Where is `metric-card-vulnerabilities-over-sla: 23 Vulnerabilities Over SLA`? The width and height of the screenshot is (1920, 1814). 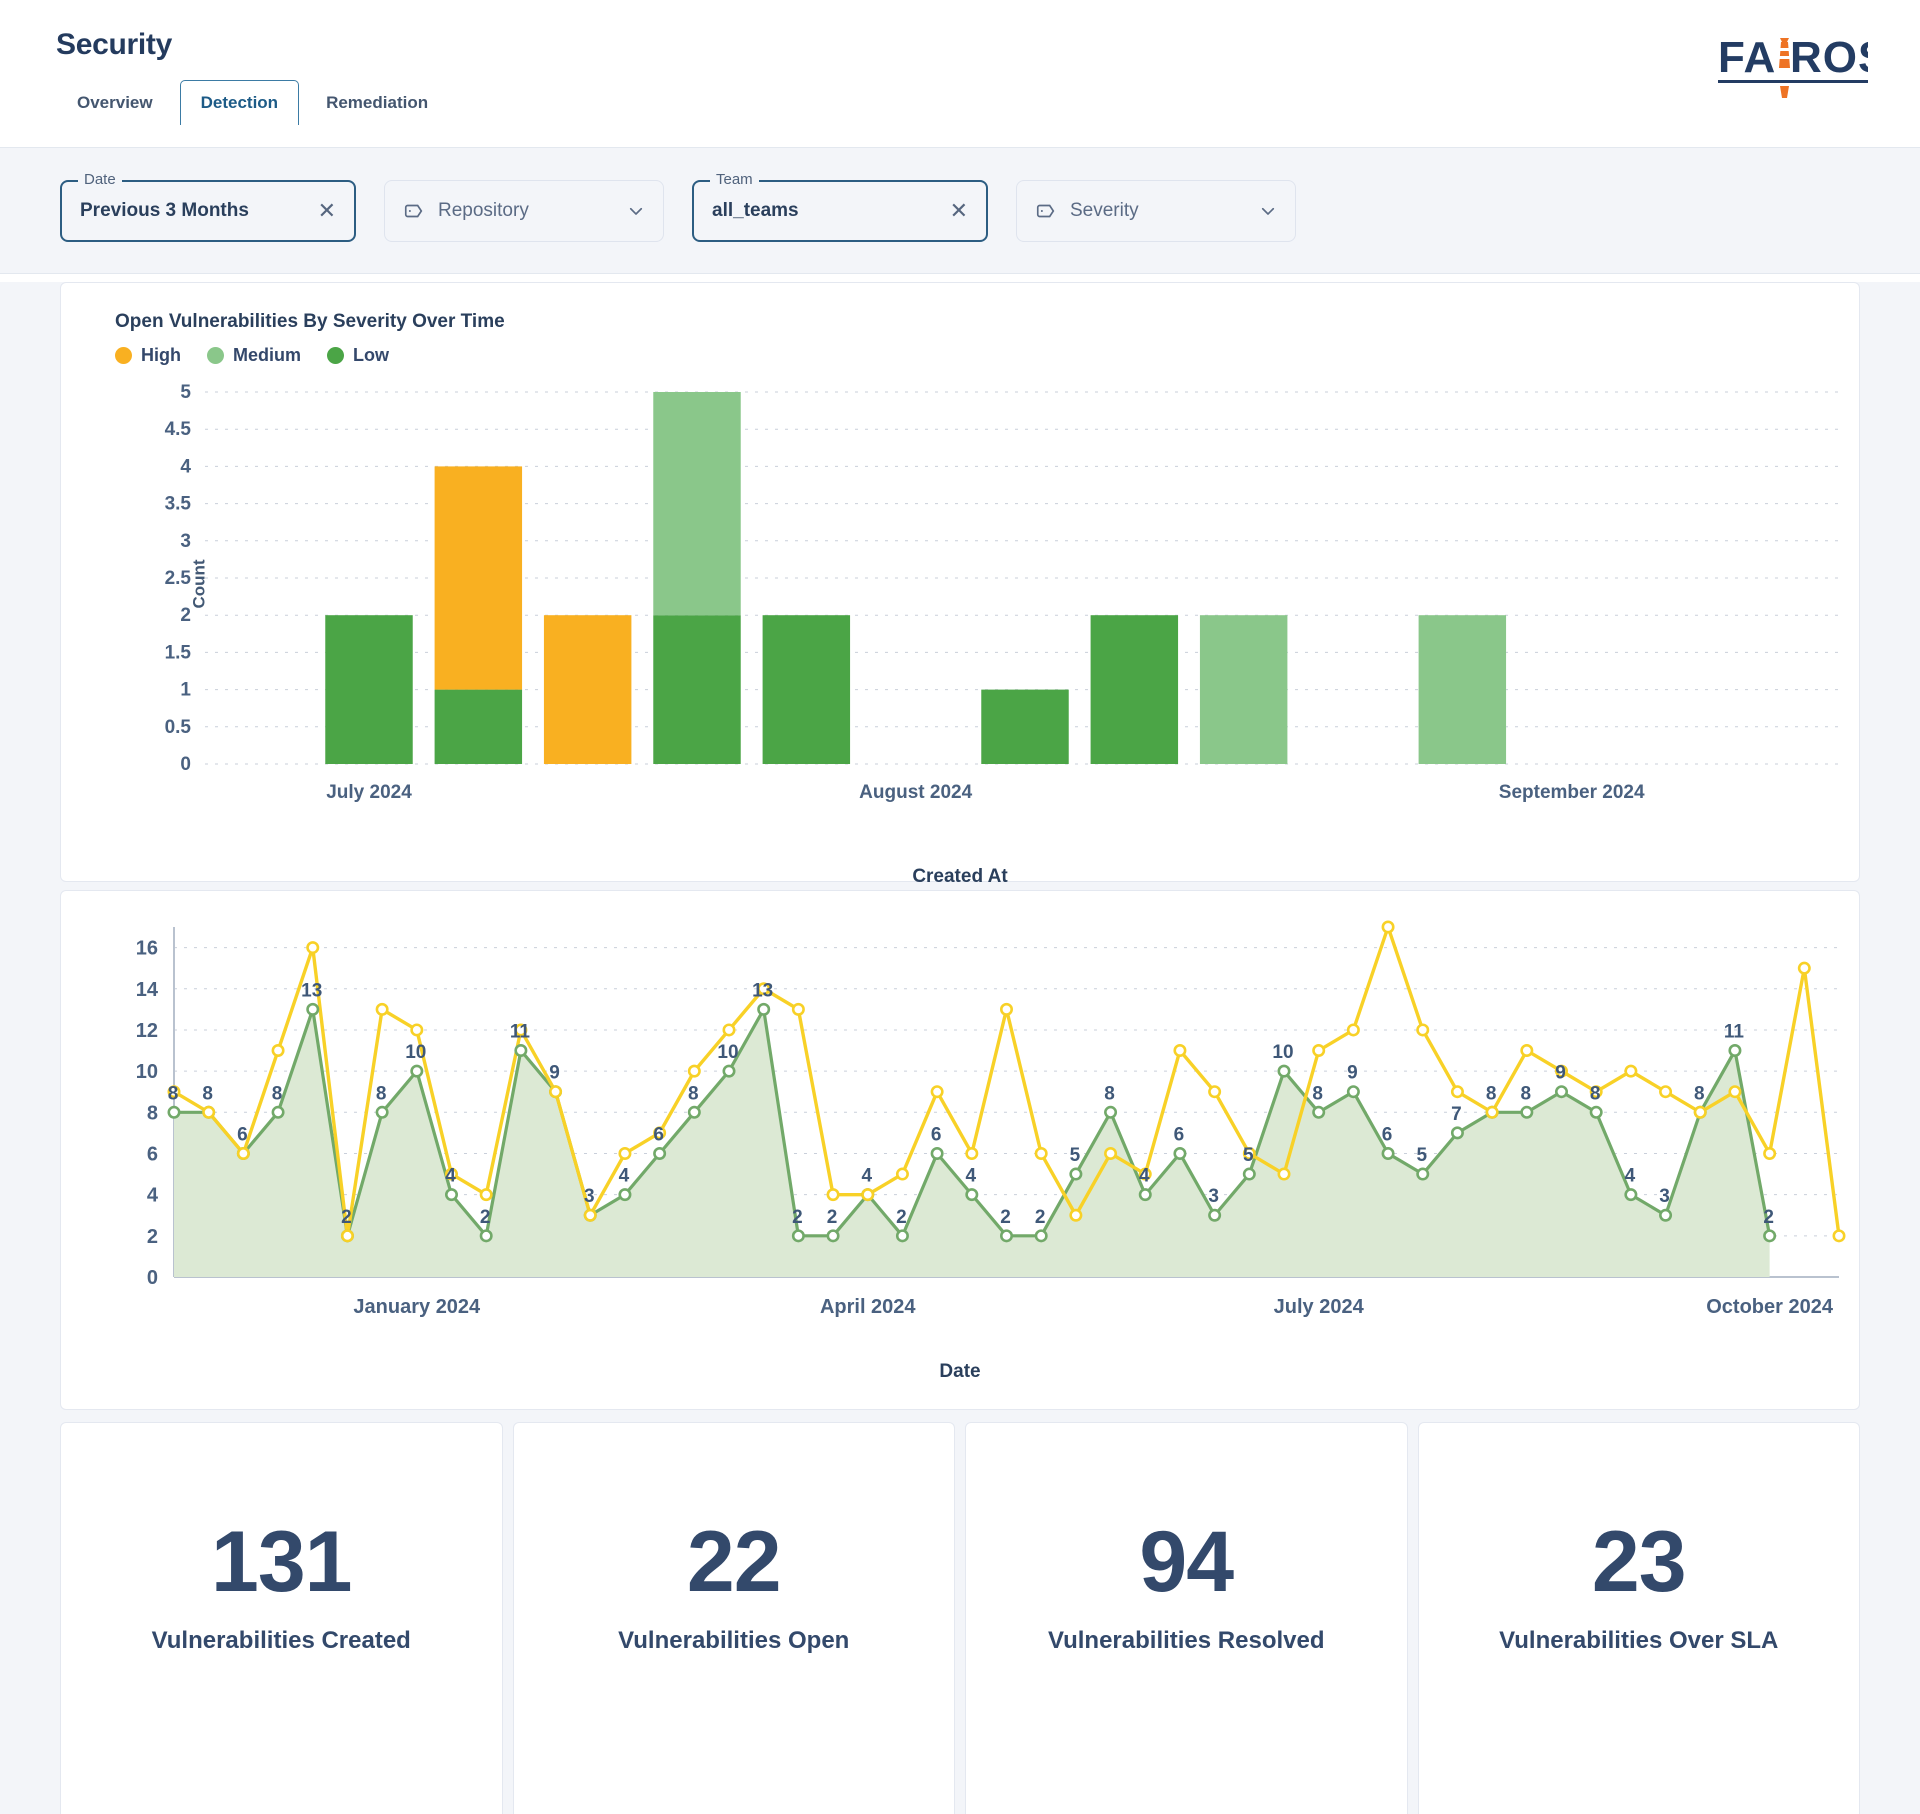 metric-card-vulnerabilities-over-sla: 23 Vulnerabilities Over SLA is located at coordinates (1638, 1618).